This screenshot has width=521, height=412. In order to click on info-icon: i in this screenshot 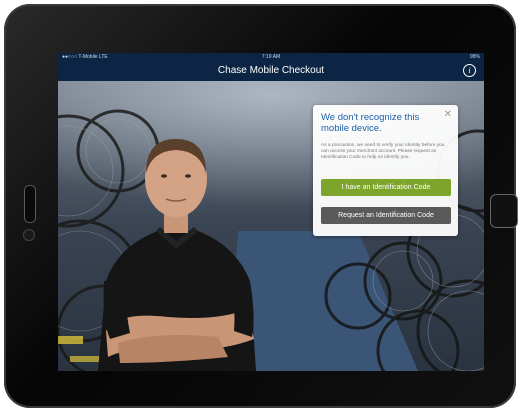, I will do `click(469, 70)`.